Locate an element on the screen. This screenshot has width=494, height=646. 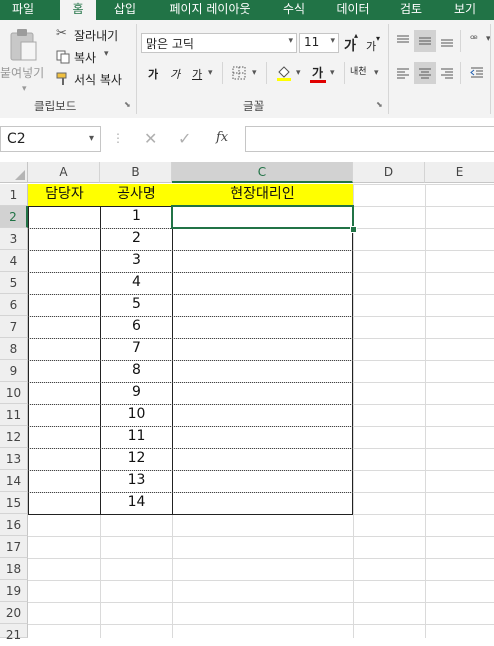
row-header: 17 is located at coordinates (14, 547).